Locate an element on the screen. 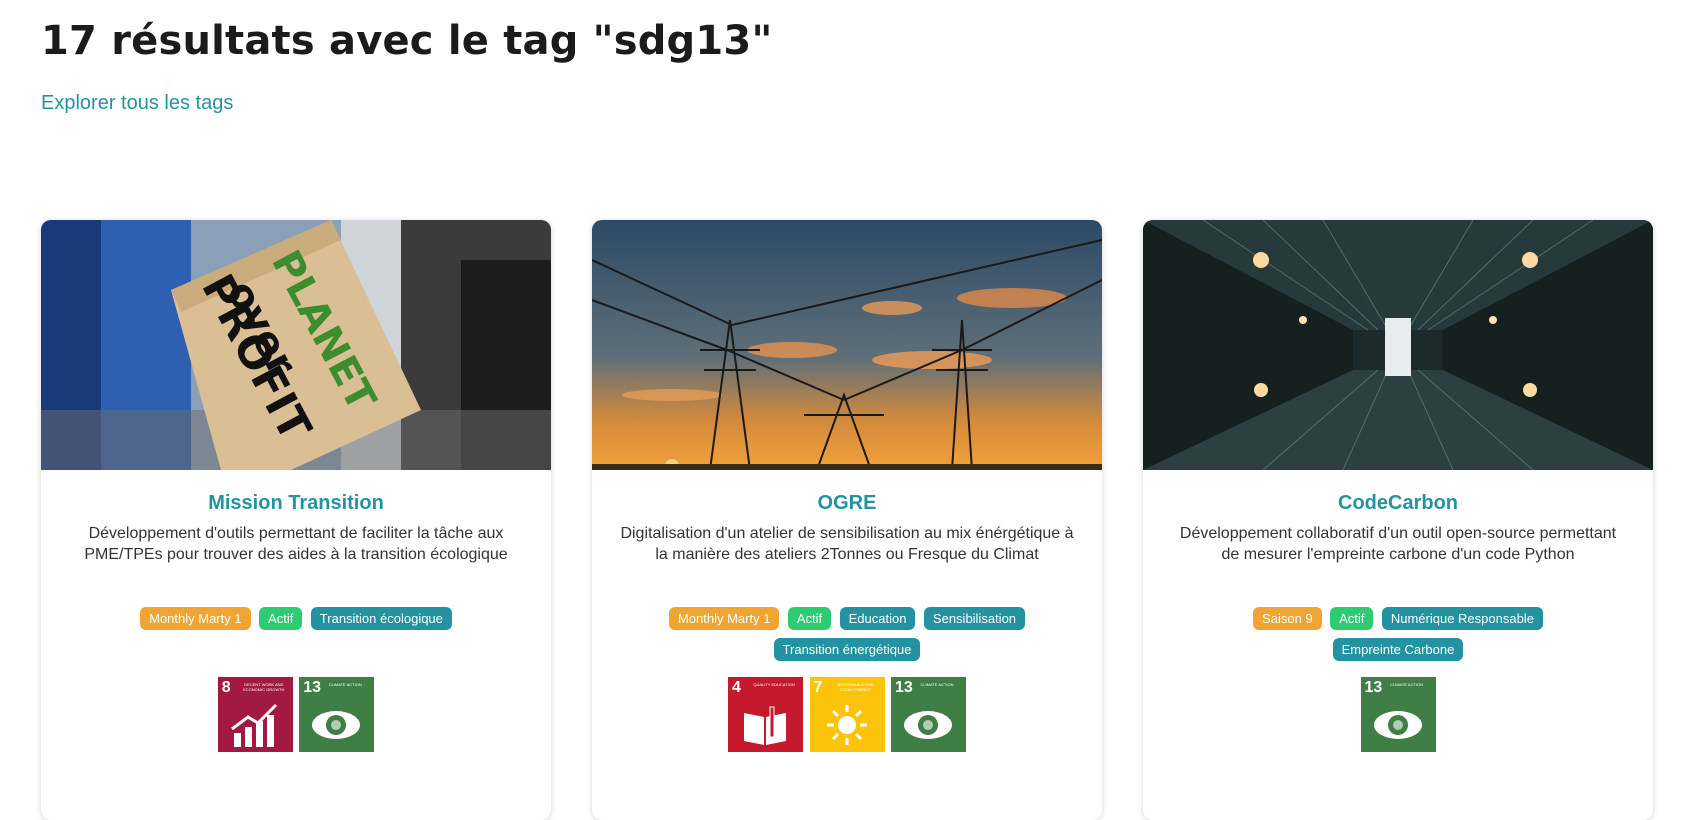  card-title: CodeCarbon is located at coordinates (1398, 503).